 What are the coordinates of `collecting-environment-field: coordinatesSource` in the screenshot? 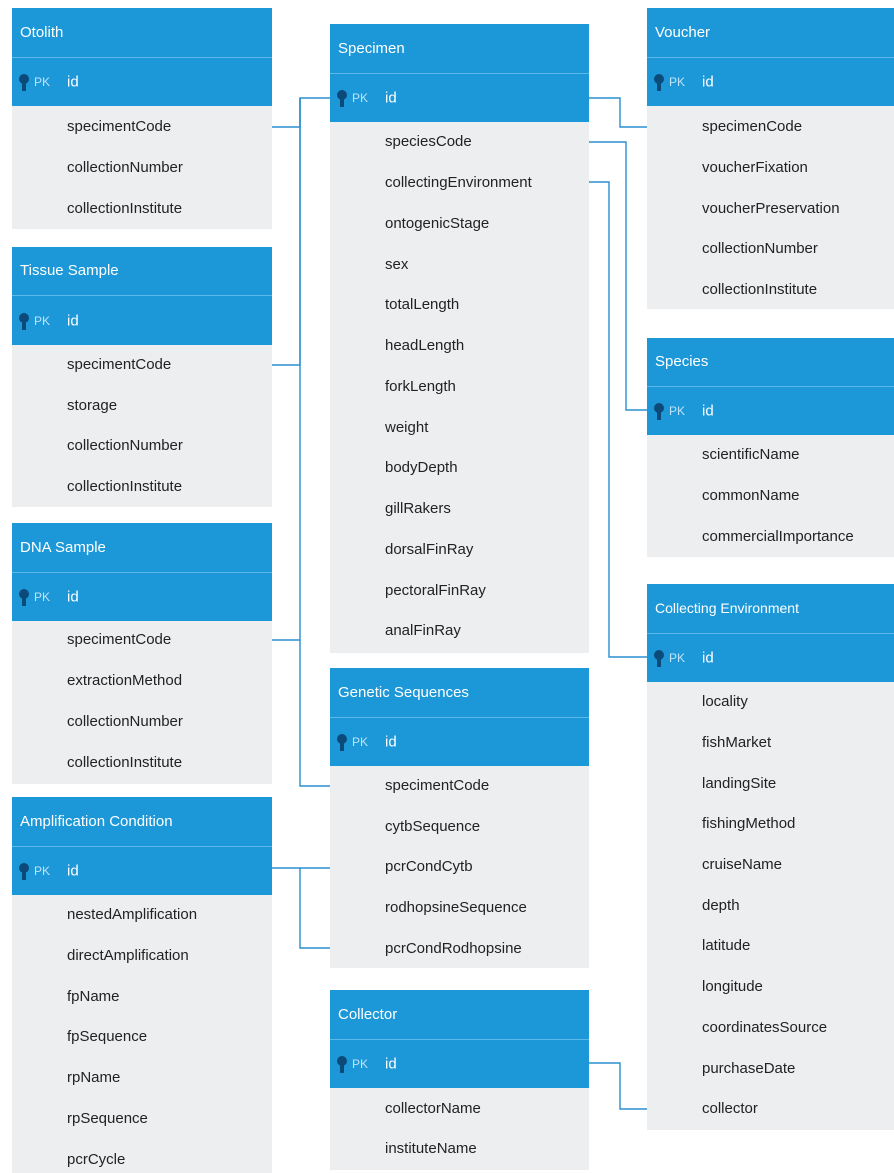 It's located at (765, 1027).